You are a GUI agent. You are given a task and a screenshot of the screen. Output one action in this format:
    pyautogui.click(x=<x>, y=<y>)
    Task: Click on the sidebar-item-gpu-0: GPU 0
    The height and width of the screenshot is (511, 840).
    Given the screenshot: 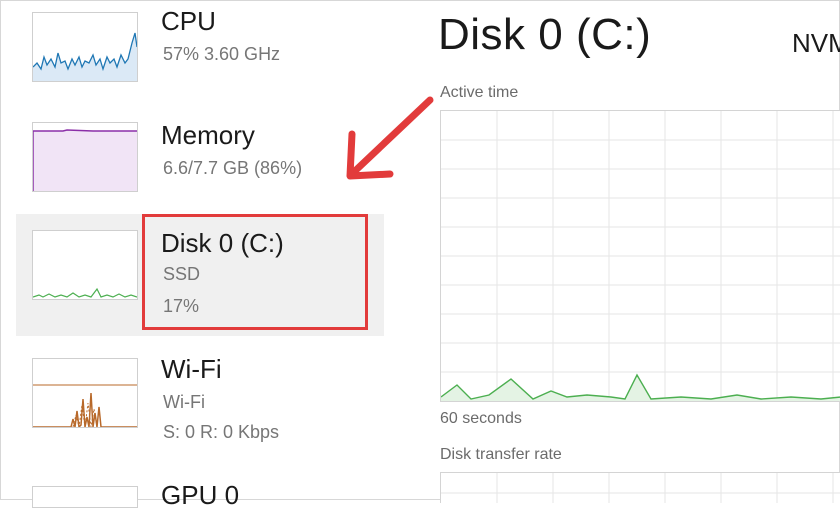 What is the action you would take?
    pyautogui.click(x=200, y=490)
    